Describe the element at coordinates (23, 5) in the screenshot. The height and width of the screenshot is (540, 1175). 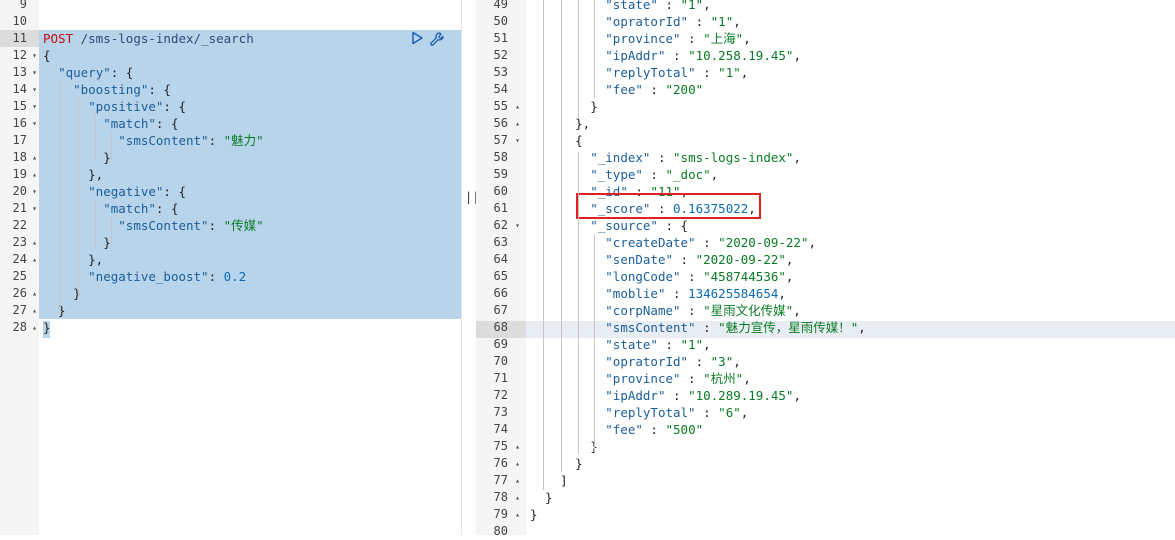
I see `line-number: 9` at that location.